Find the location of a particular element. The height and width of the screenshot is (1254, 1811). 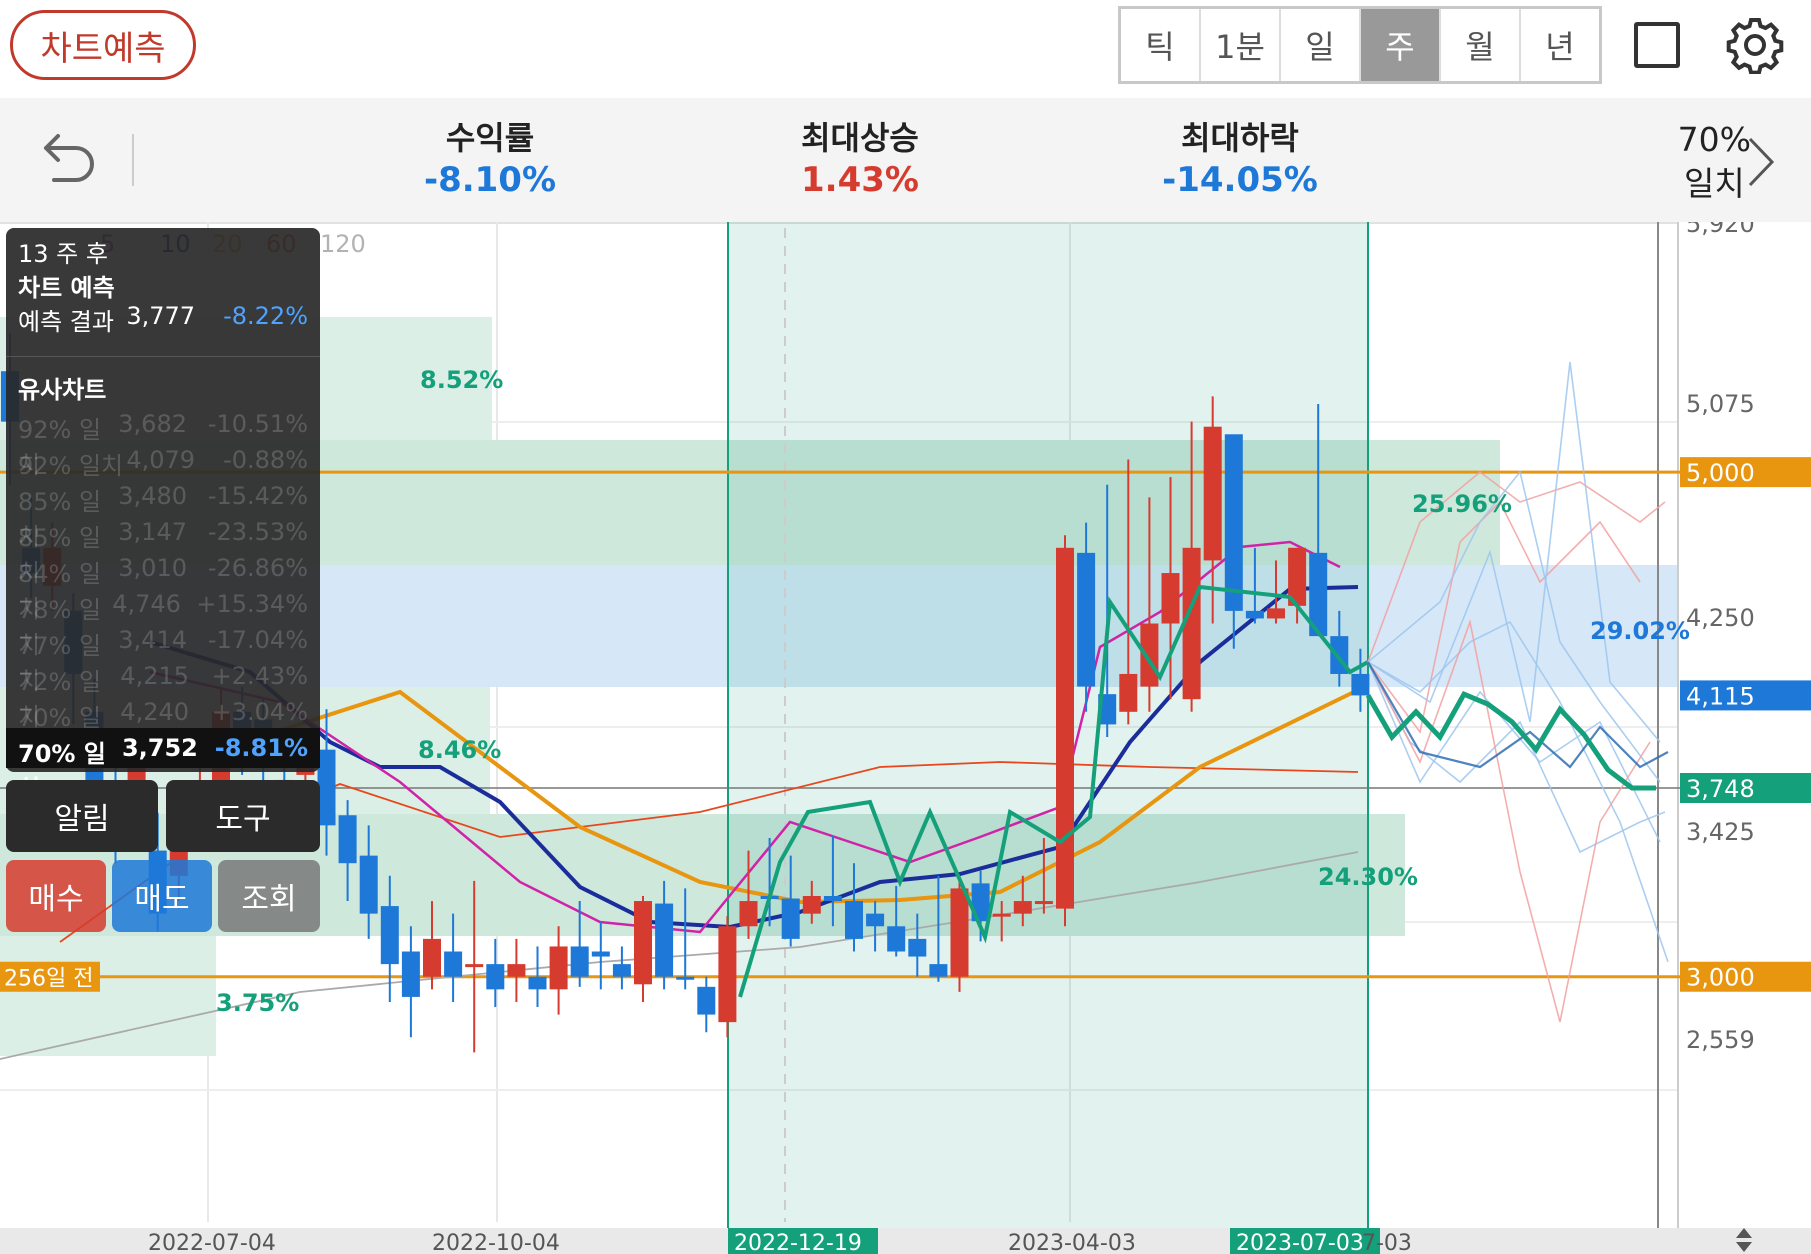

y-axis-tick: 4,250 is located at coordinates (1720, 618).